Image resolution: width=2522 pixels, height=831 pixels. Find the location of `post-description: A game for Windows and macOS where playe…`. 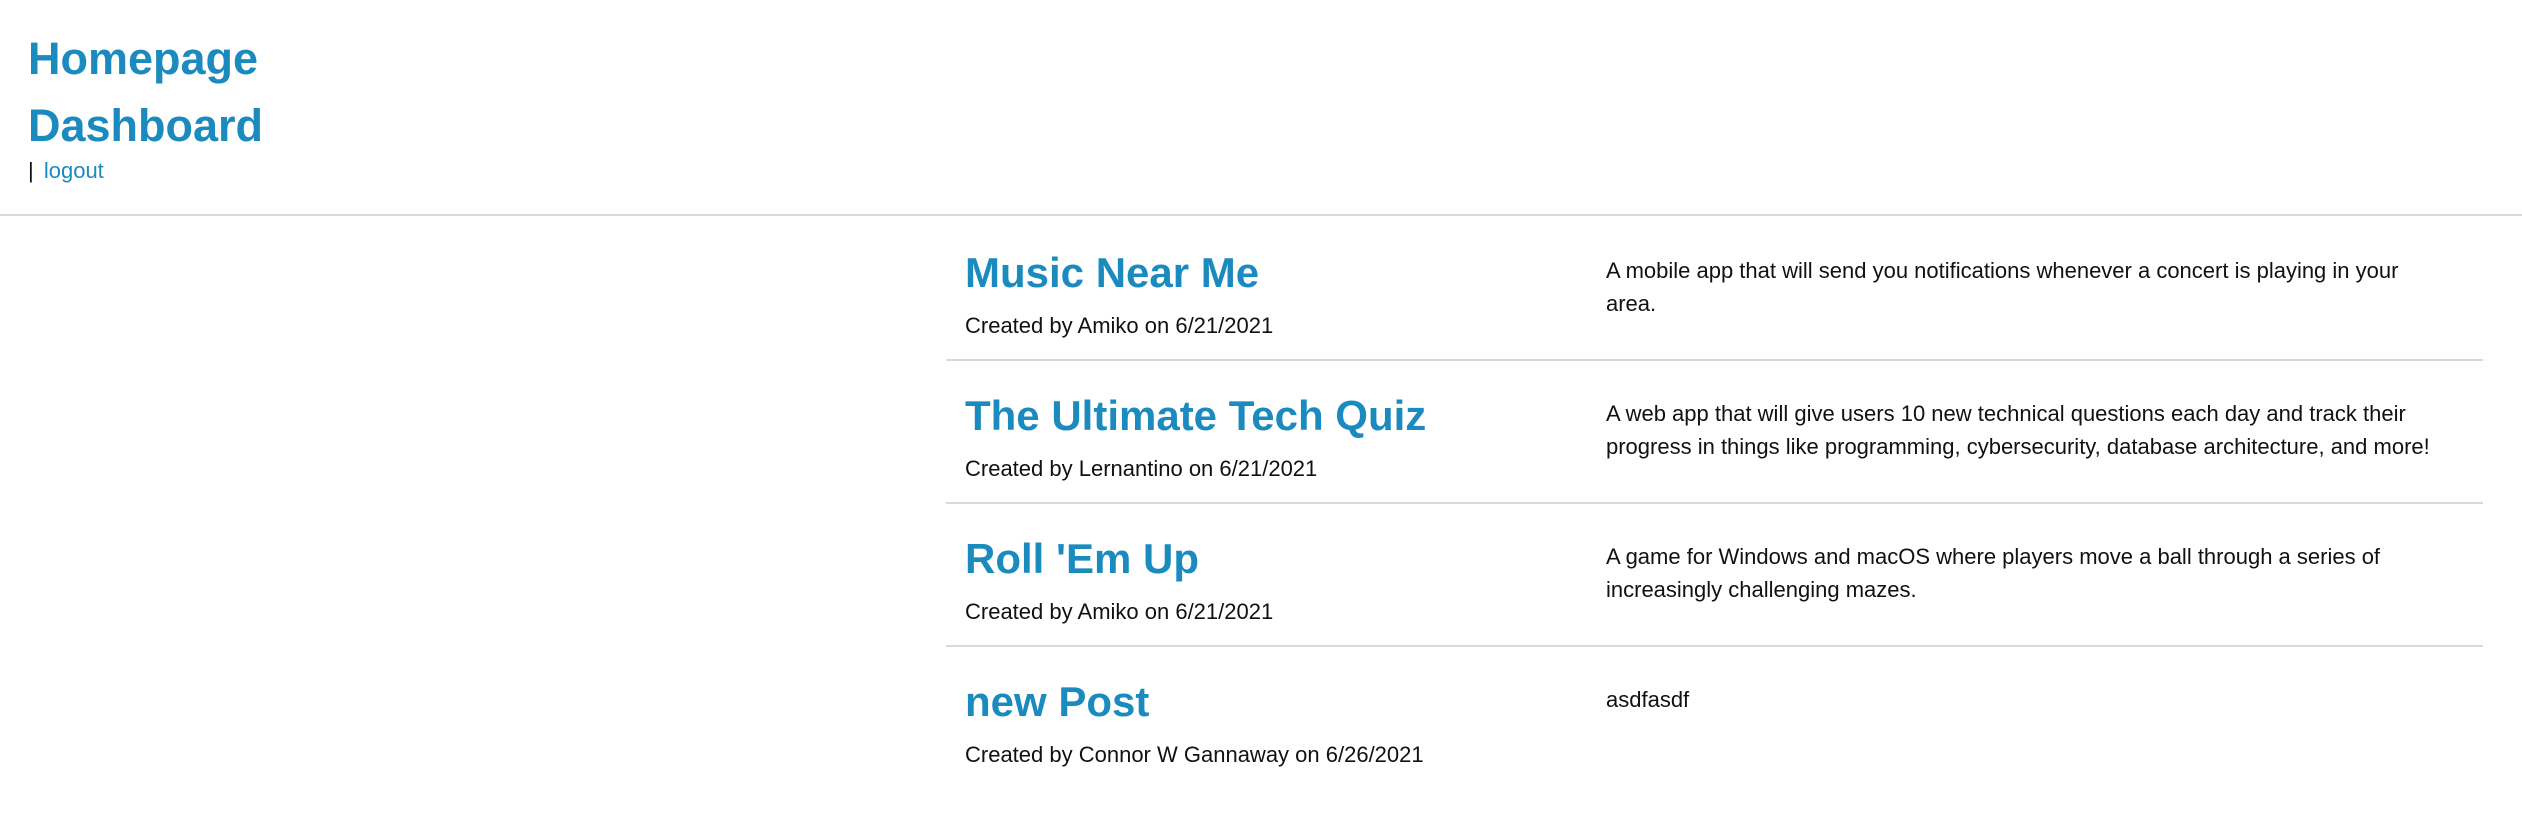

post-description: A game for Windows and macOS where playe… is located at coordinates (1993, 573).